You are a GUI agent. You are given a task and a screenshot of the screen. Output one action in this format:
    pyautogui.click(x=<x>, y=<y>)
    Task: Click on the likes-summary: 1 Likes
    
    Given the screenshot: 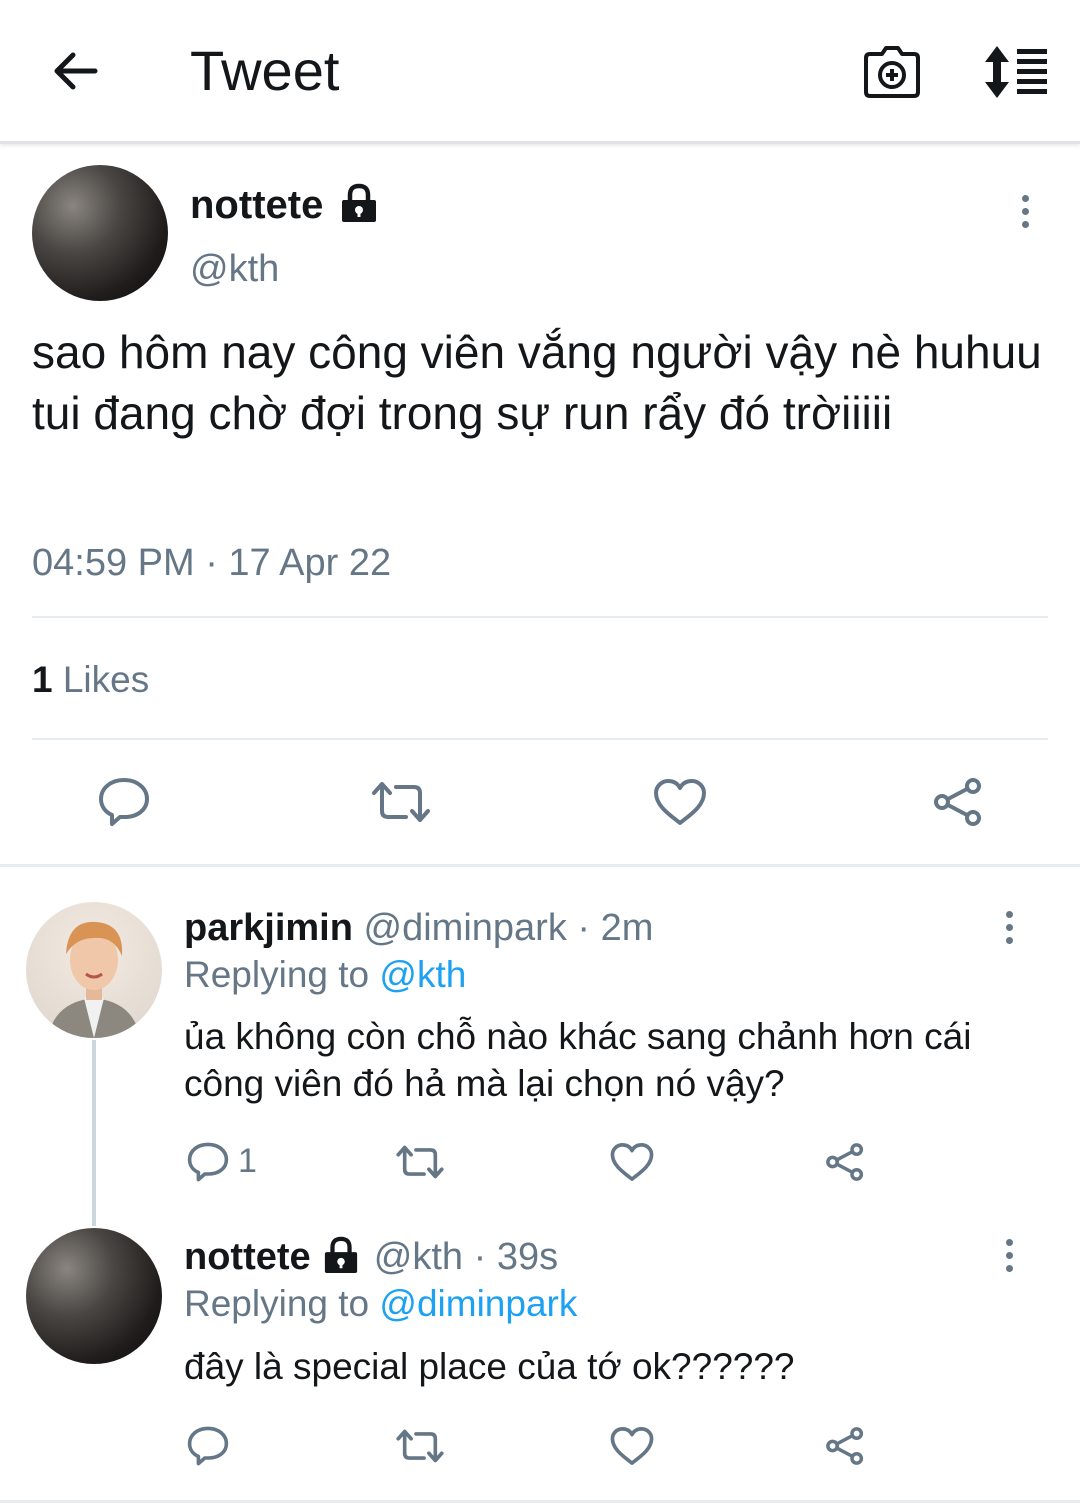 What is the action you would take?
    pyautogui.click(x=90, y=680)
    